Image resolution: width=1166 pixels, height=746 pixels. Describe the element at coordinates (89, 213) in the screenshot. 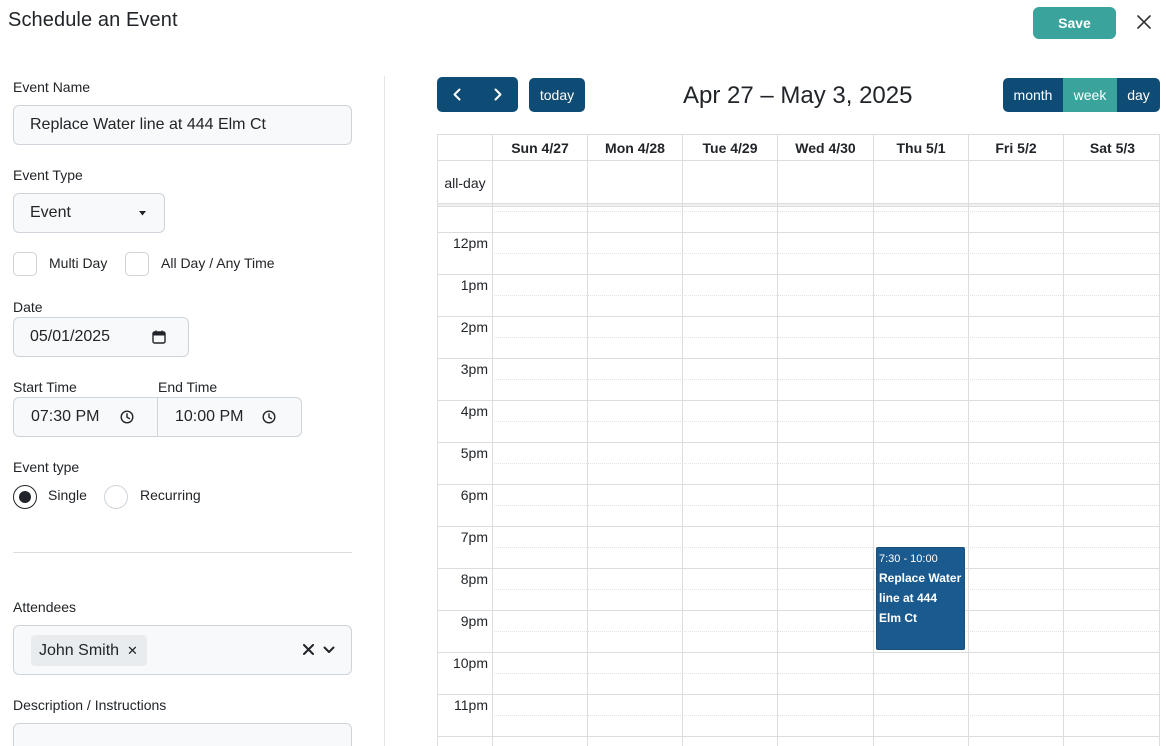

I see `event-type-select: Event` at that location.